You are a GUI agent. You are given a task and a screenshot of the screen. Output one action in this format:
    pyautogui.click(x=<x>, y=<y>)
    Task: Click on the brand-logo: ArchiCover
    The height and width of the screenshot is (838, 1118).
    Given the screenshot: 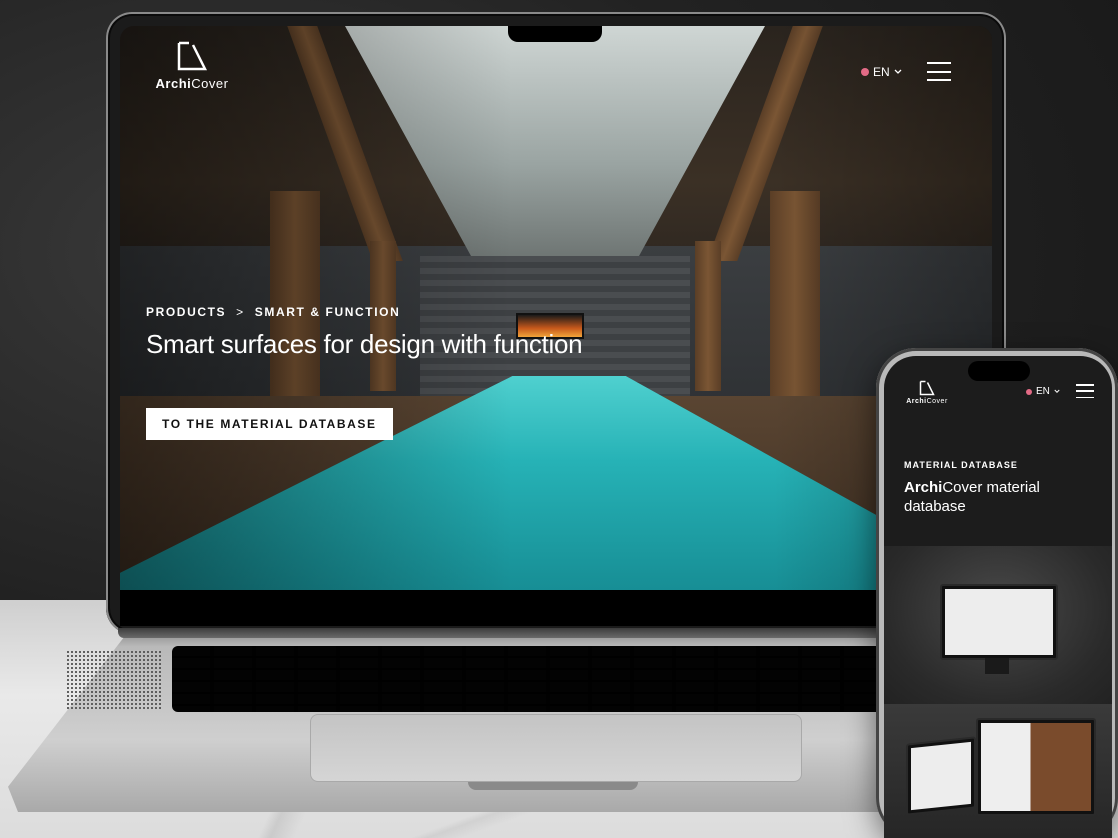 What is the action you would take?
    pyautogui.click(x=192, y=65)
    